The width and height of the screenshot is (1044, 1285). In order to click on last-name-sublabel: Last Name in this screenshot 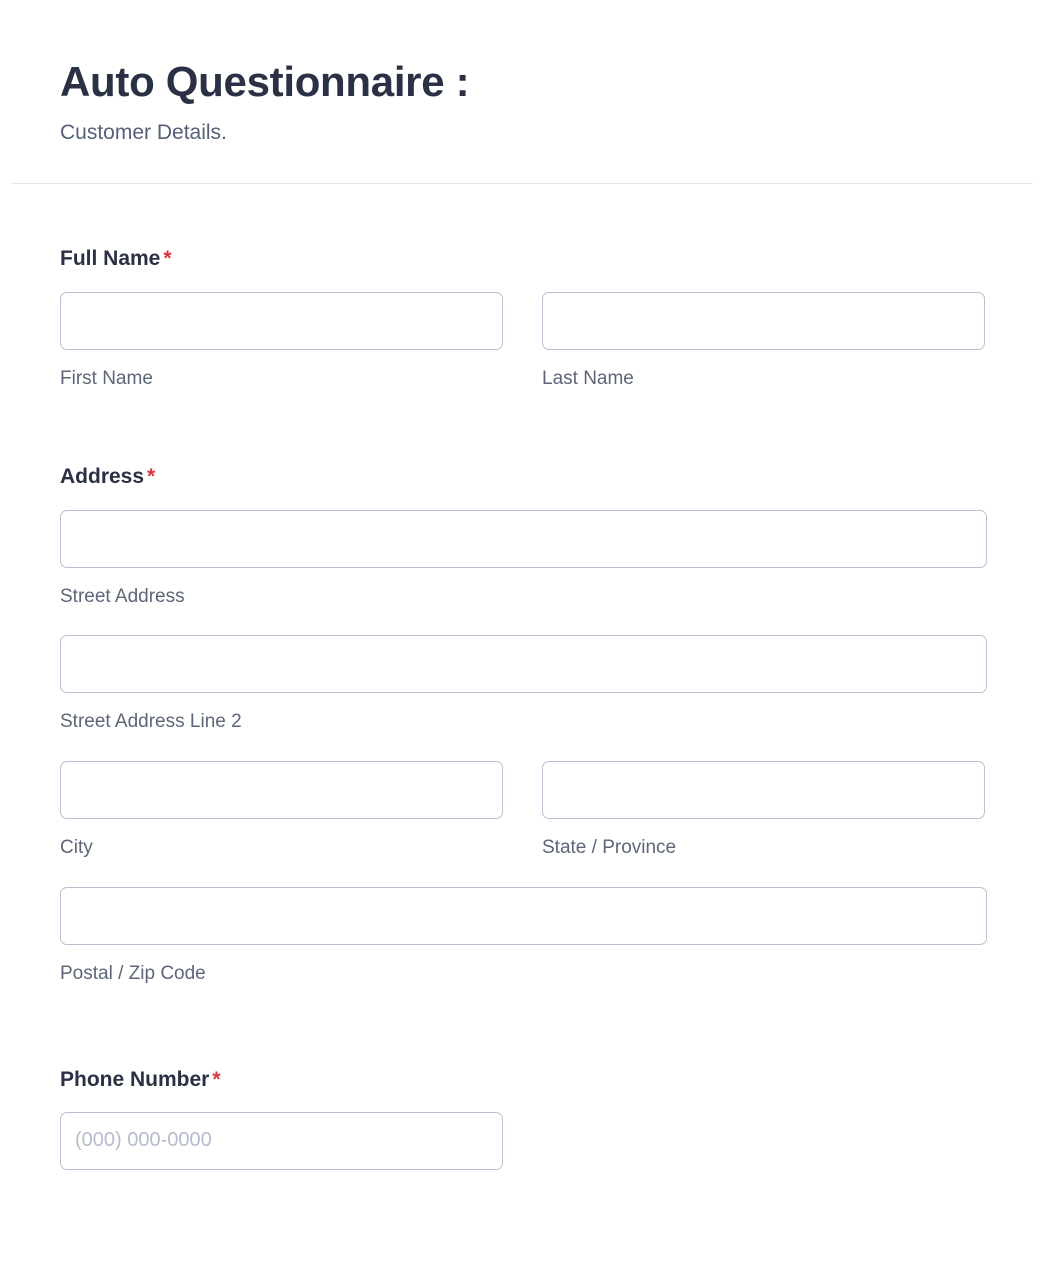, I will do `click(588, 378)`.